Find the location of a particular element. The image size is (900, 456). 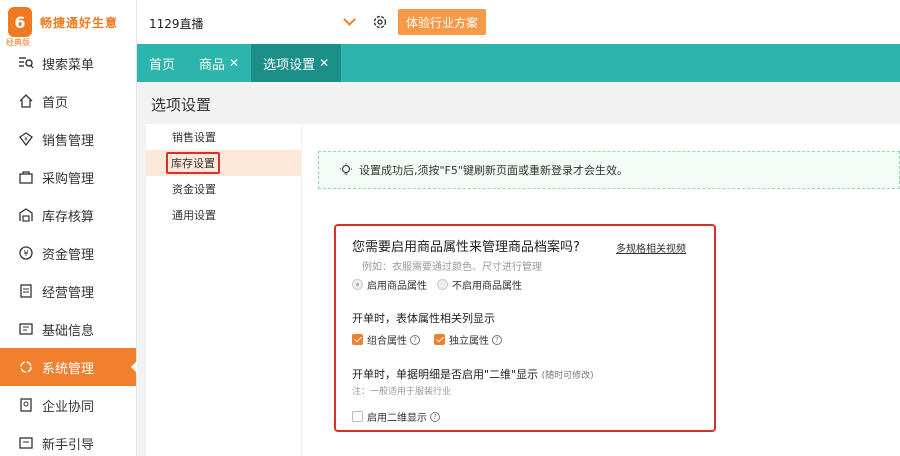

submenu-label: 资金设置 is located at coordinates (194, 189).